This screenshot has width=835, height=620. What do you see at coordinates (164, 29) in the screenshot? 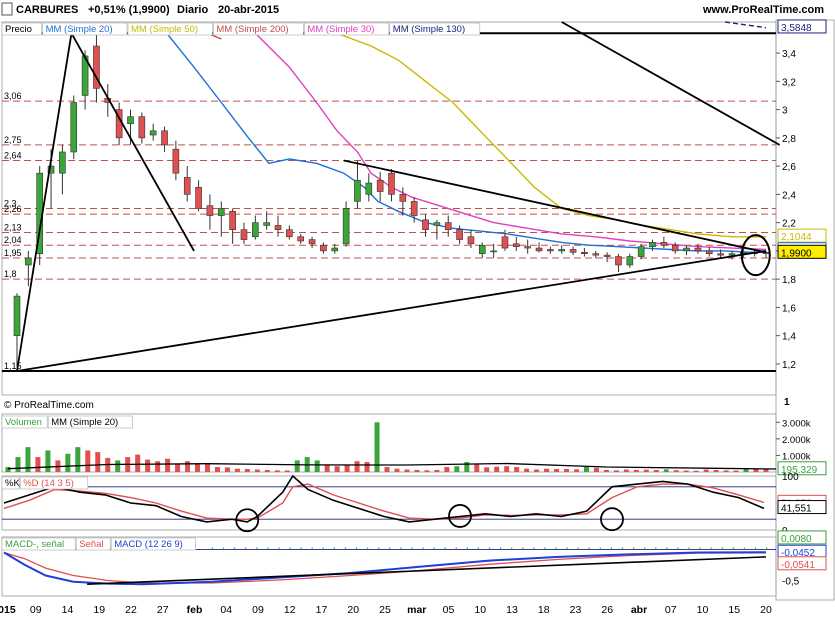
I see `price-legend-label: MM (Simple 50)` at bounding box center [164, 29].